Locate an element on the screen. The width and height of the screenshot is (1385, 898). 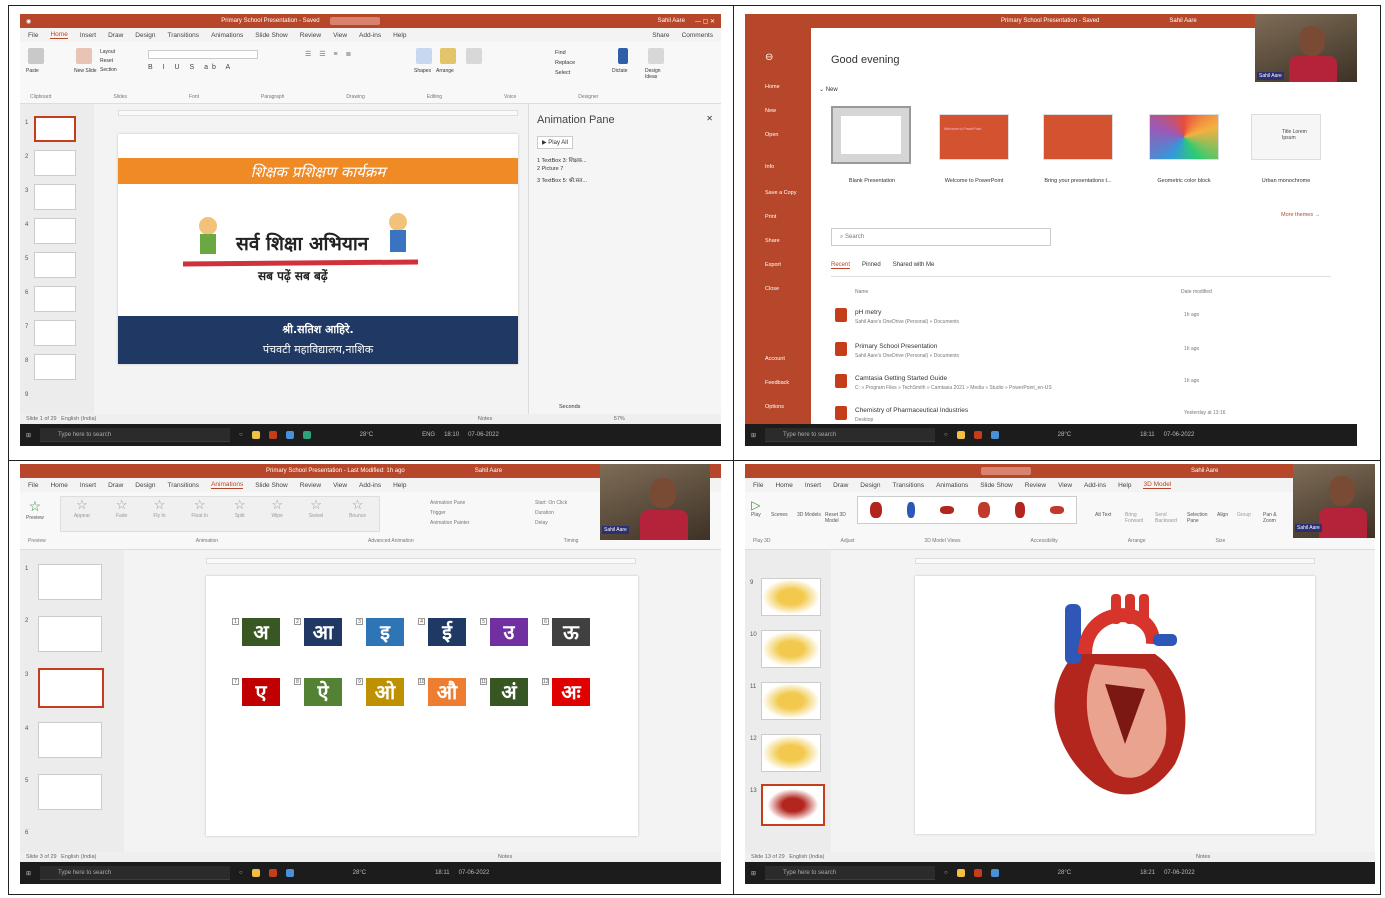
heart-view-left-icon is located at coordinates (910, 510).